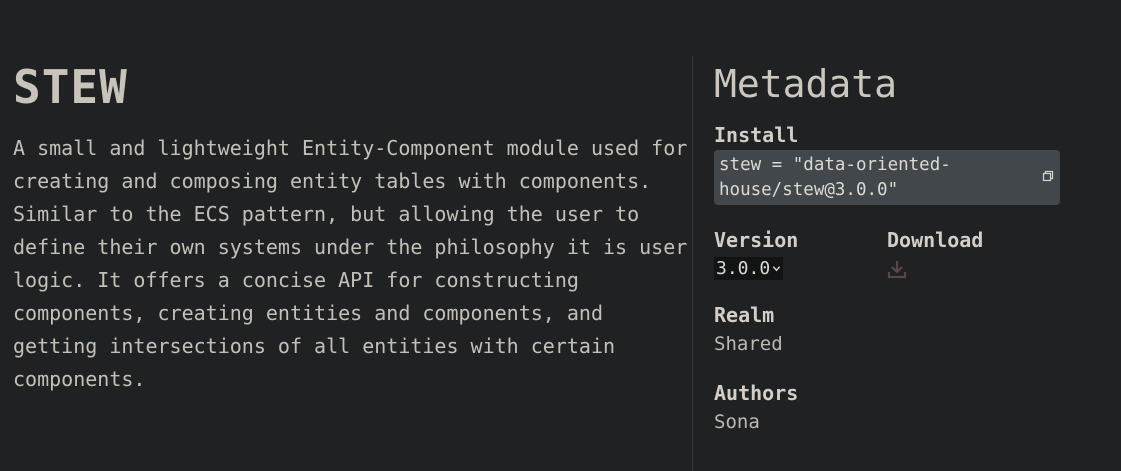  Describe the element at coordinates (756, 135) in the screenshot. I see `install-label: Install` at that location.